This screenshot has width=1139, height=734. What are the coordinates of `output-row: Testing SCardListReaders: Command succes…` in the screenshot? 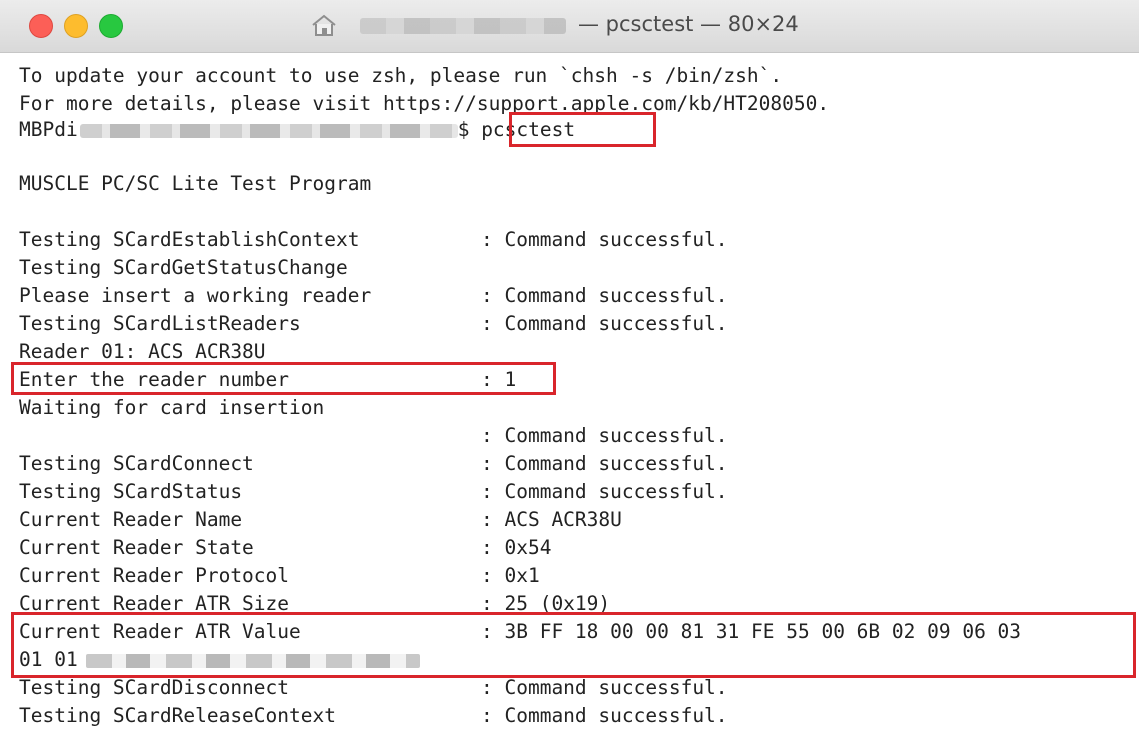 It's located at (373, 323).